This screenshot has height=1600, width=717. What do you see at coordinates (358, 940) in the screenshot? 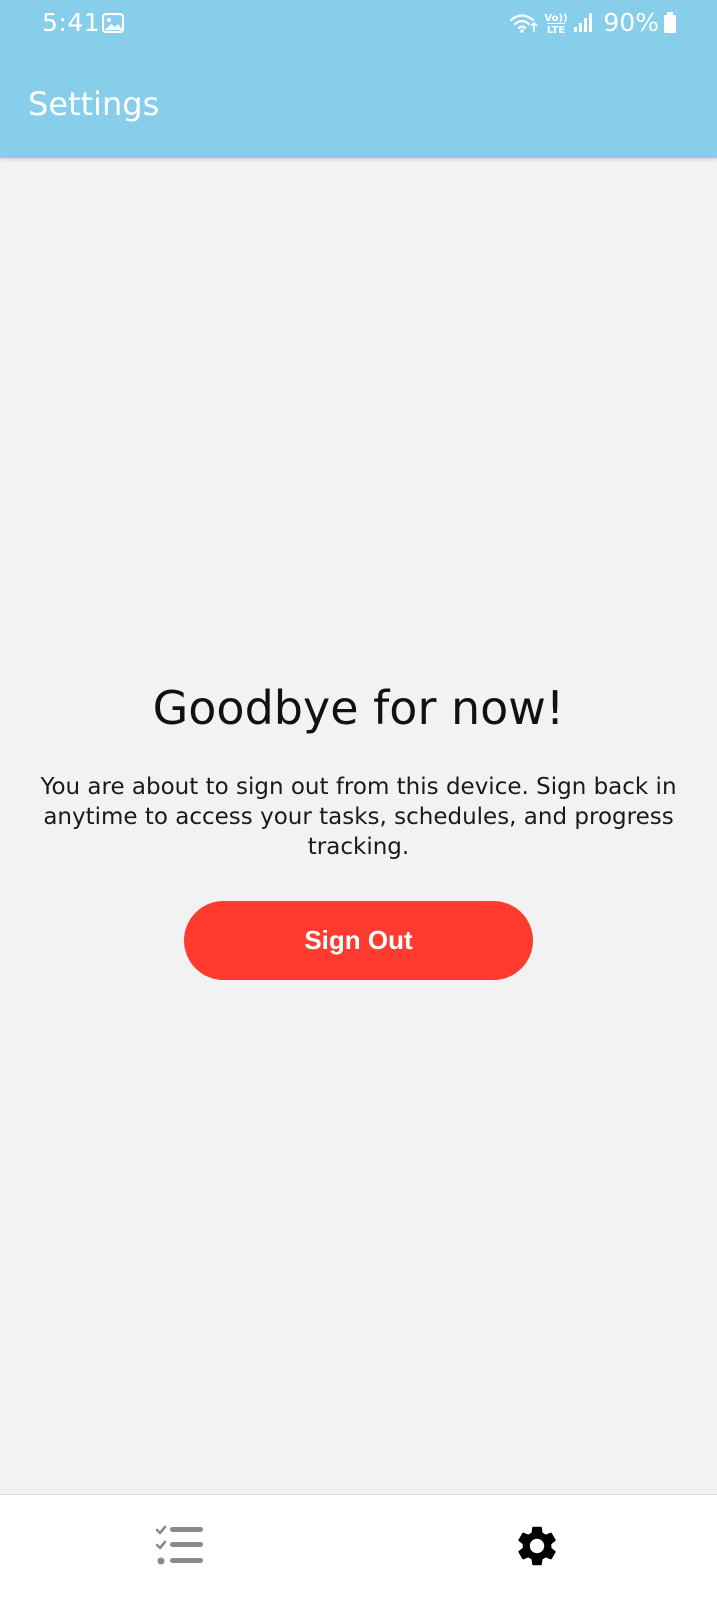
I see `sign-out-button: Sign Out` at bounding box center [358, 940].